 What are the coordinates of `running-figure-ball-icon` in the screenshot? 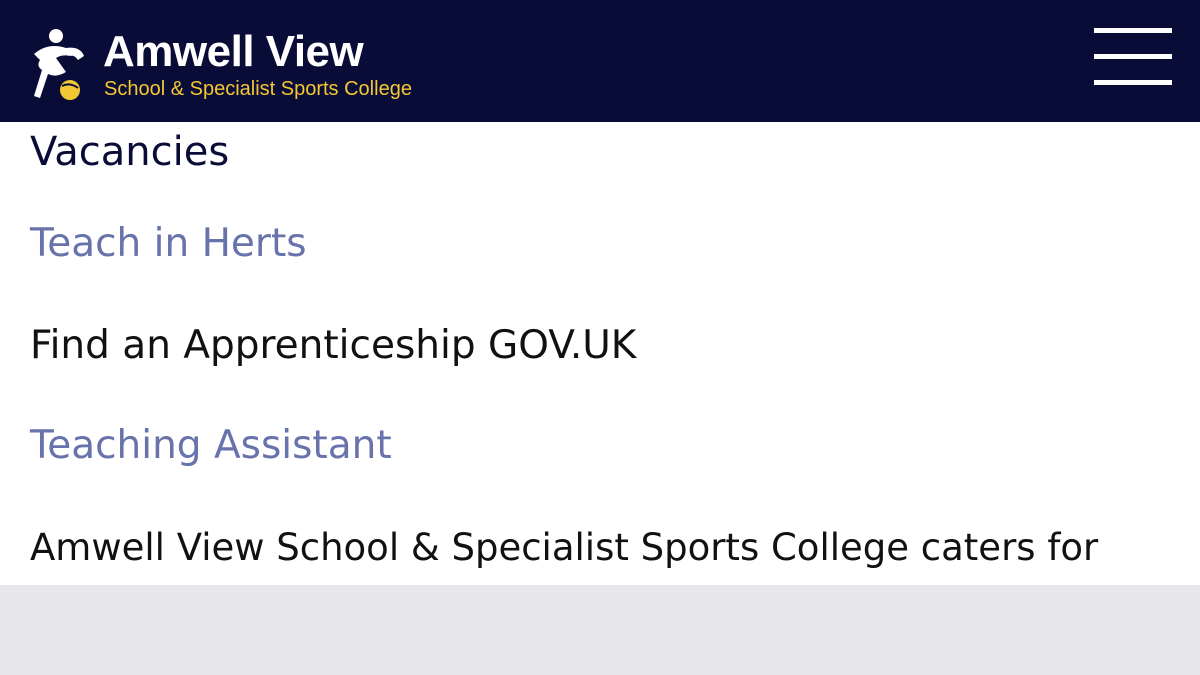 It's located at (58, 64).